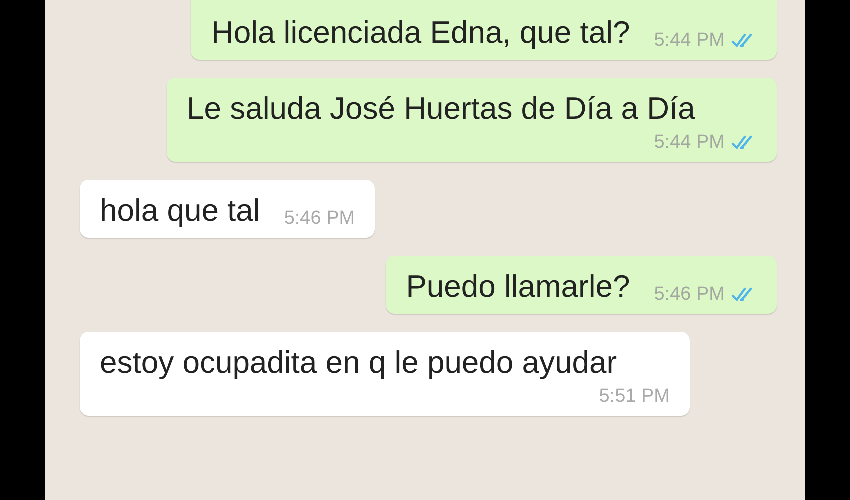 Image resolution: width=850 pixels, height=500 pixels. Describe the element at coordinates (180, 211) in the screenshot. I see `message-text: hola que tal` at that location.